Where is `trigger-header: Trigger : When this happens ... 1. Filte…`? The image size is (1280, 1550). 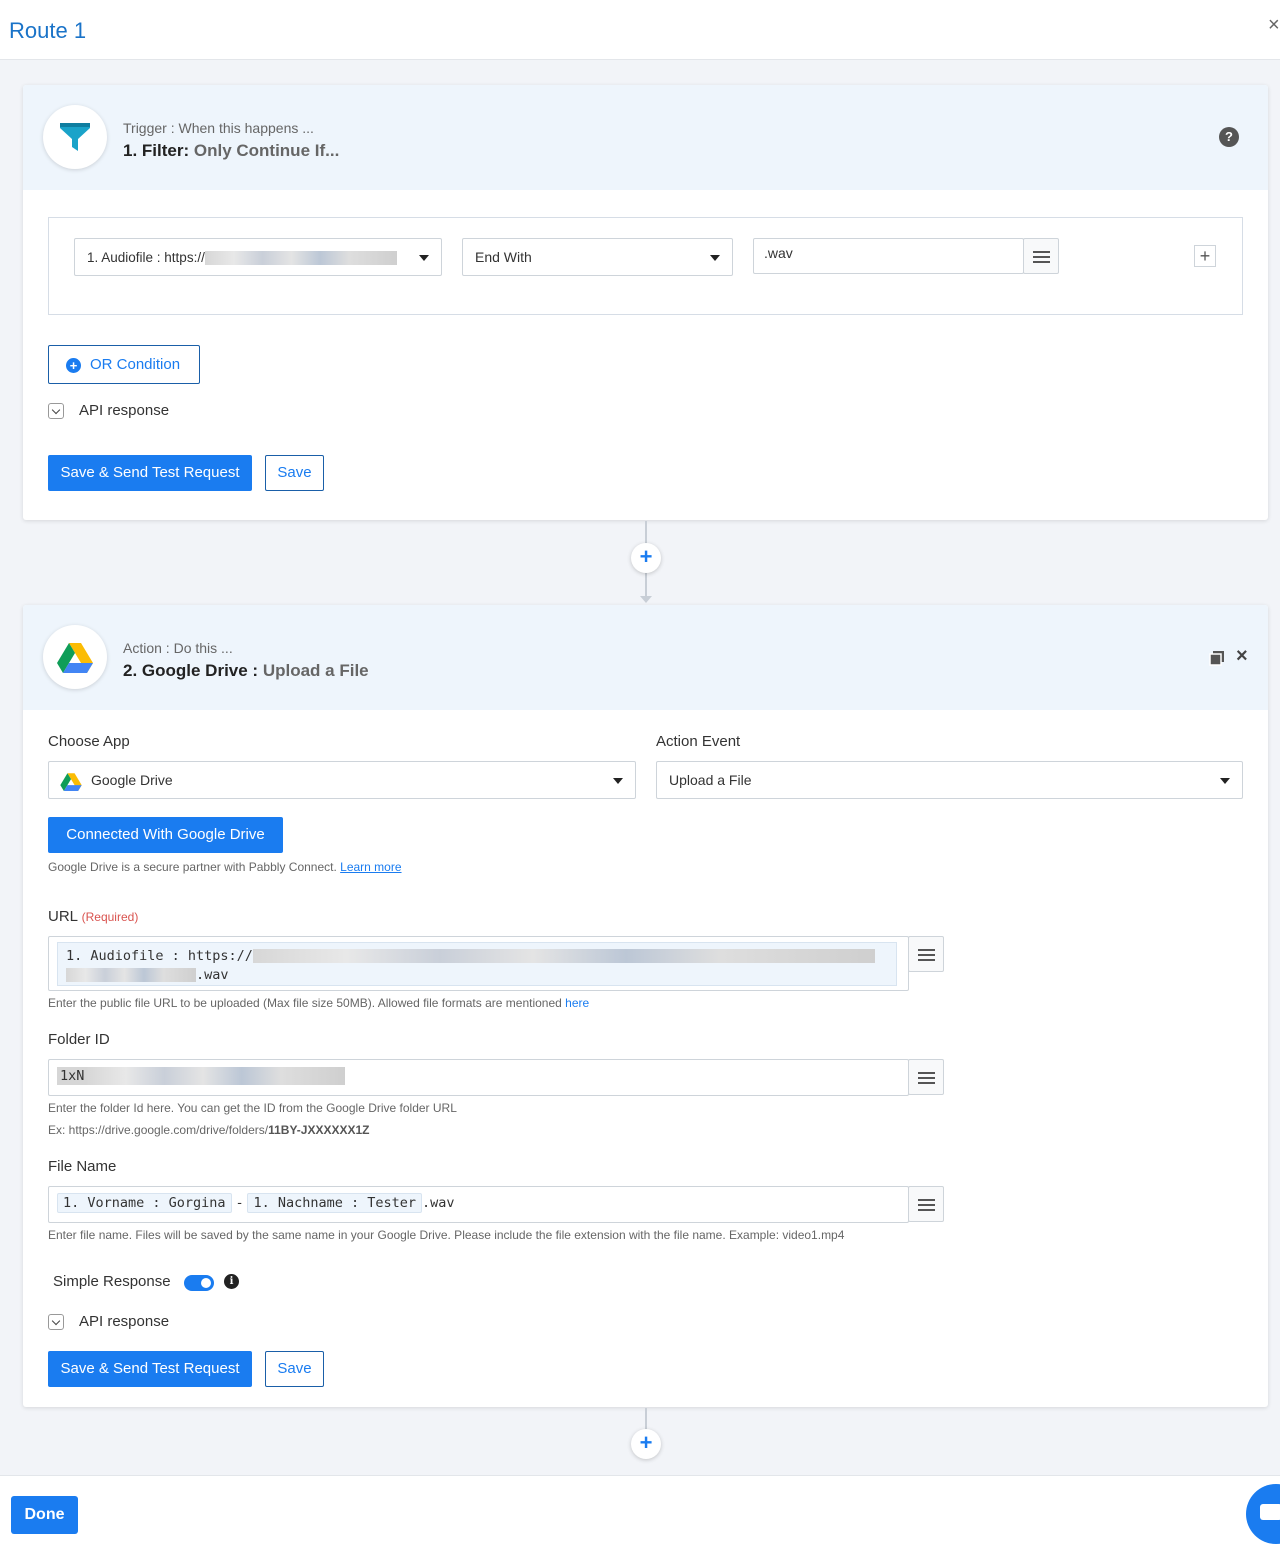
trigger-header: Trigger : When this happens ... 1. Filte… is located at coordinates (645, 137).